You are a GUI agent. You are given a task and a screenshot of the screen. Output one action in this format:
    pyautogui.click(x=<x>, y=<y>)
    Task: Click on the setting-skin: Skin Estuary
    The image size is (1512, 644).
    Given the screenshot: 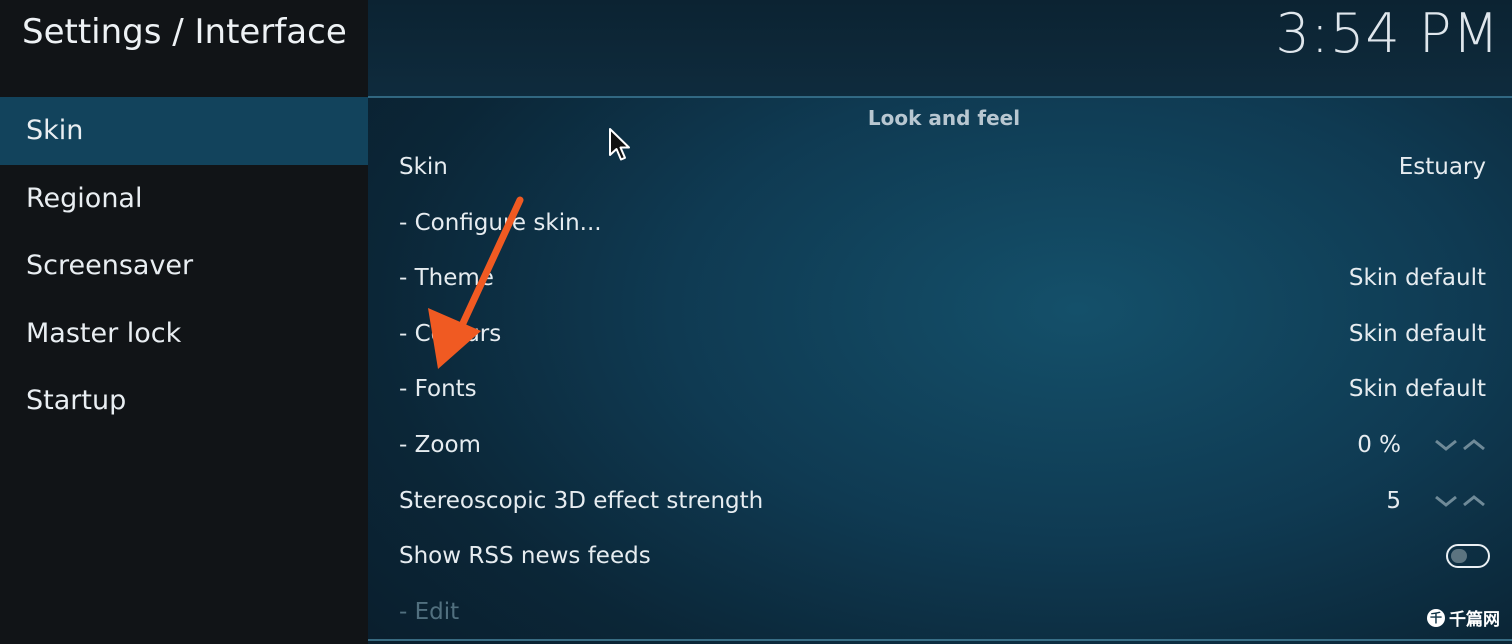 What is the action you would take?
    pyautogui.click(x=940, y=168)
    